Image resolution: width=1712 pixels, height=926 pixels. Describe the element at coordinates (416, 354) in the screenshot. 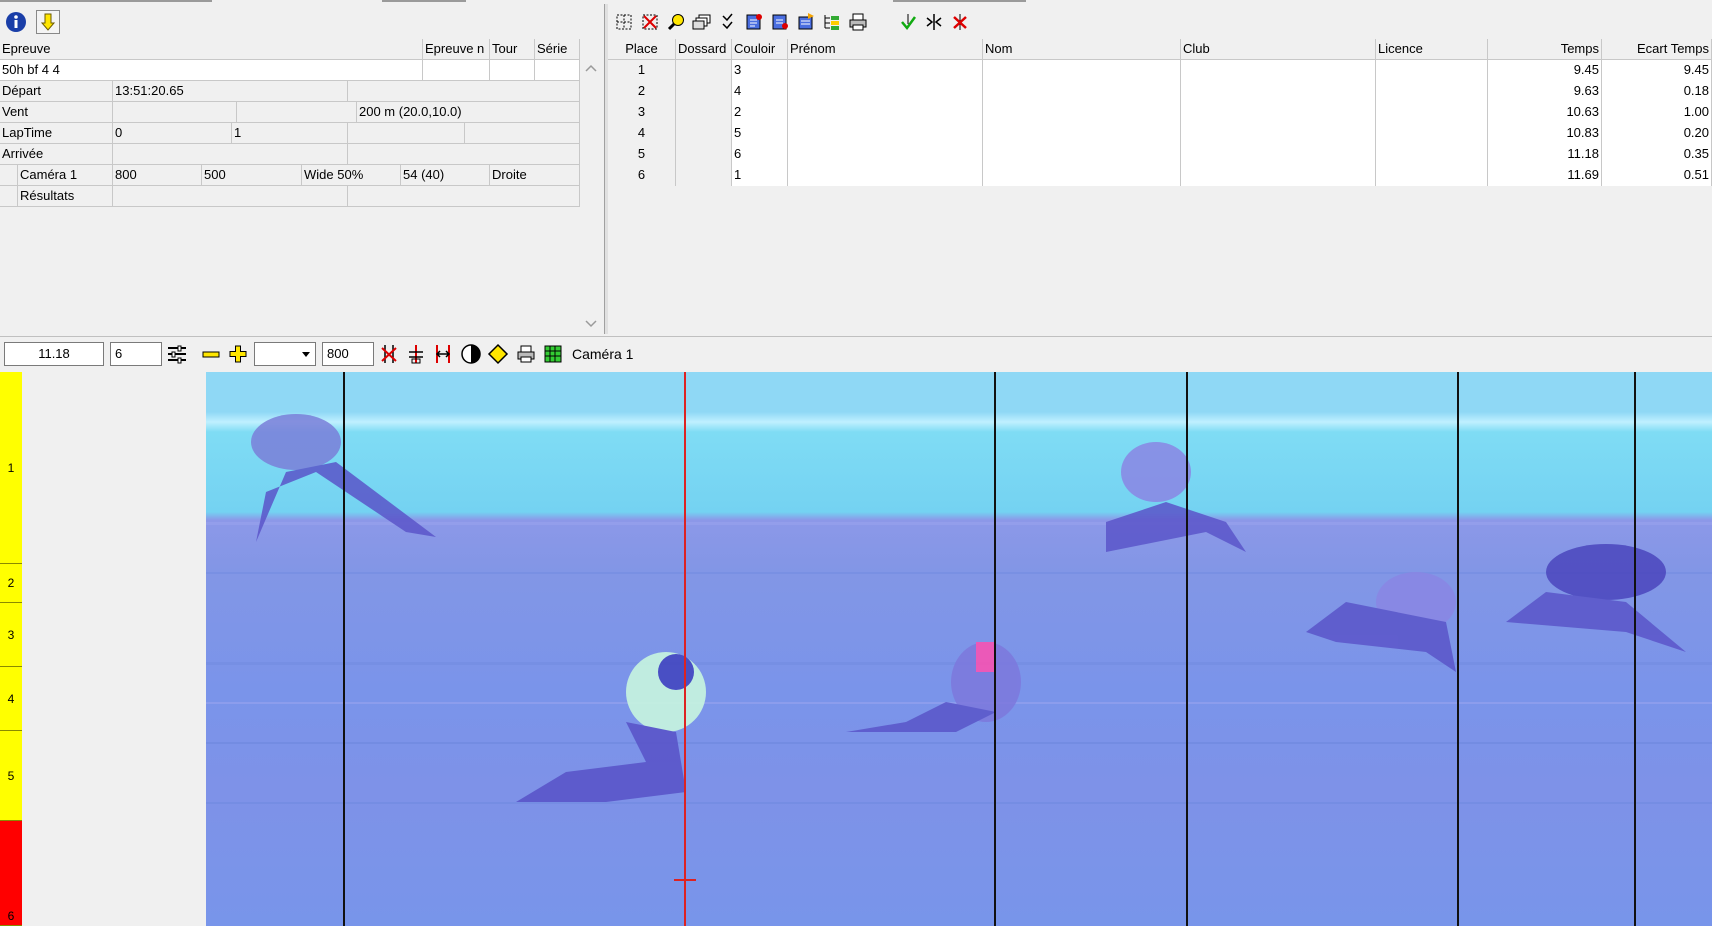

I see `cursor-button` at that location.